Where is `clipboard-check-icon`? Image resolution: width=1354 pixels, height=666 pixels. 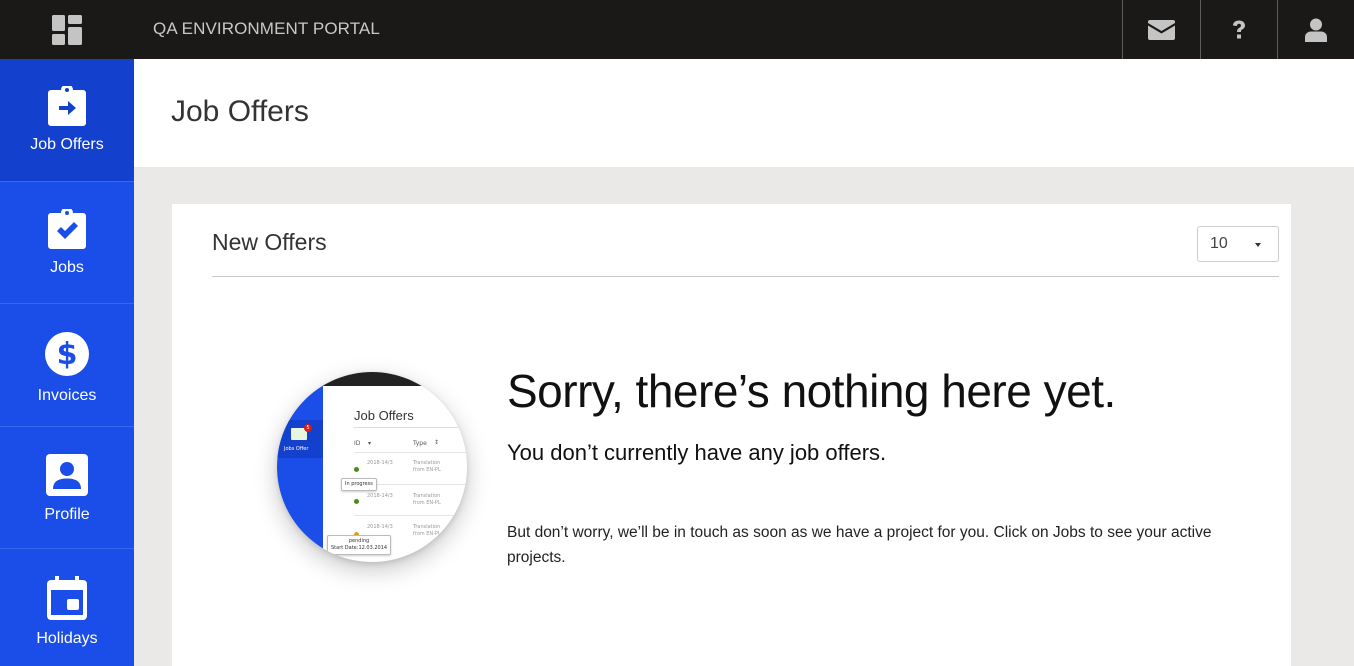
clipboard-check-icon is located at coordinates (67, 228).